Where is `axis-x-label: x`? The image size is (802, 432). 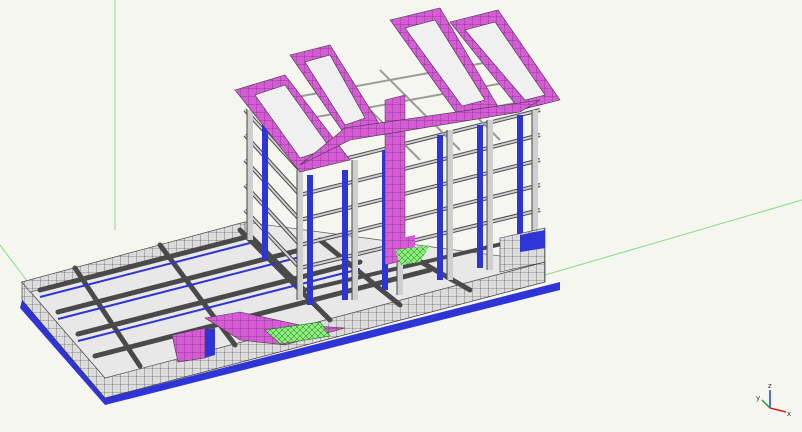 axis-x-label: x is located at coordinates (789, 414).